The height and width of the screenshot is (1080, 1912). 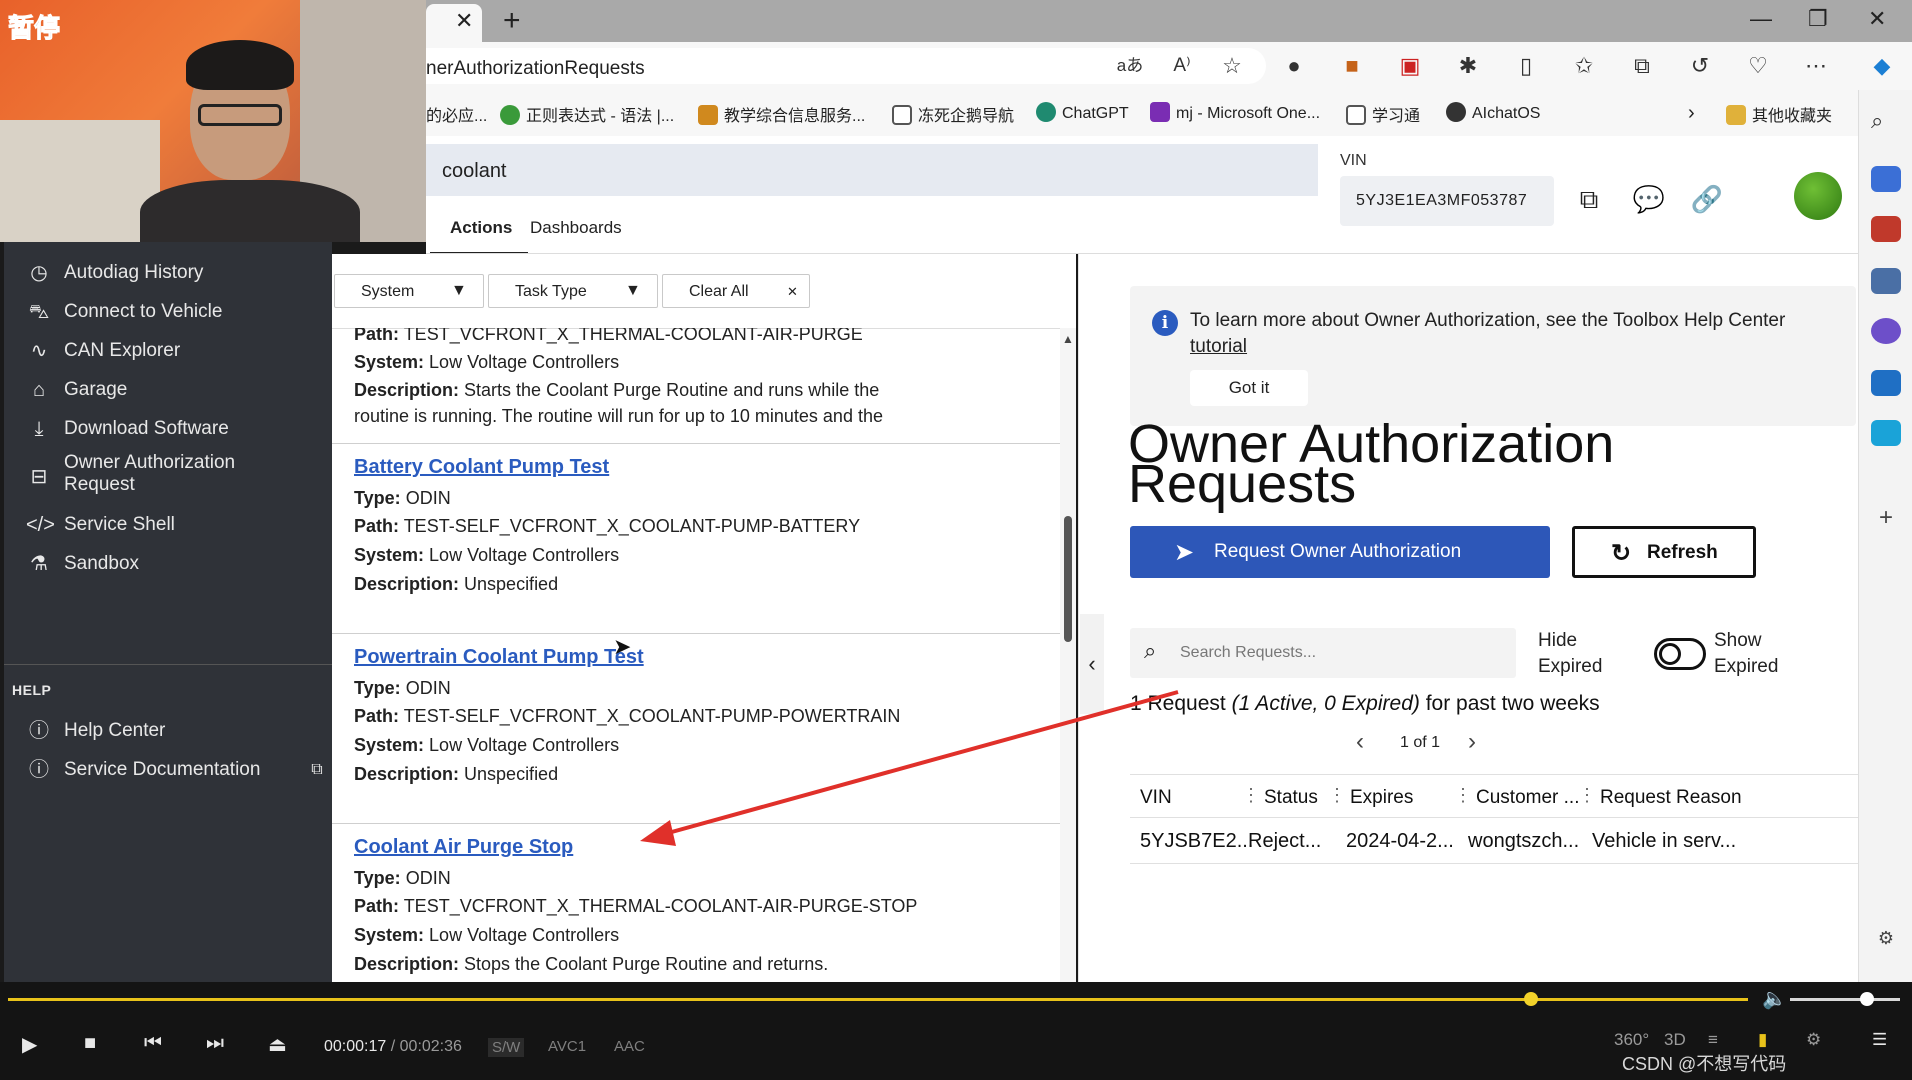 What do you see at coordinates (1092, 664) in the screenshot?
I see `collapse-panel-chevron-icon: ‹` at bounding box center [1092, 664].